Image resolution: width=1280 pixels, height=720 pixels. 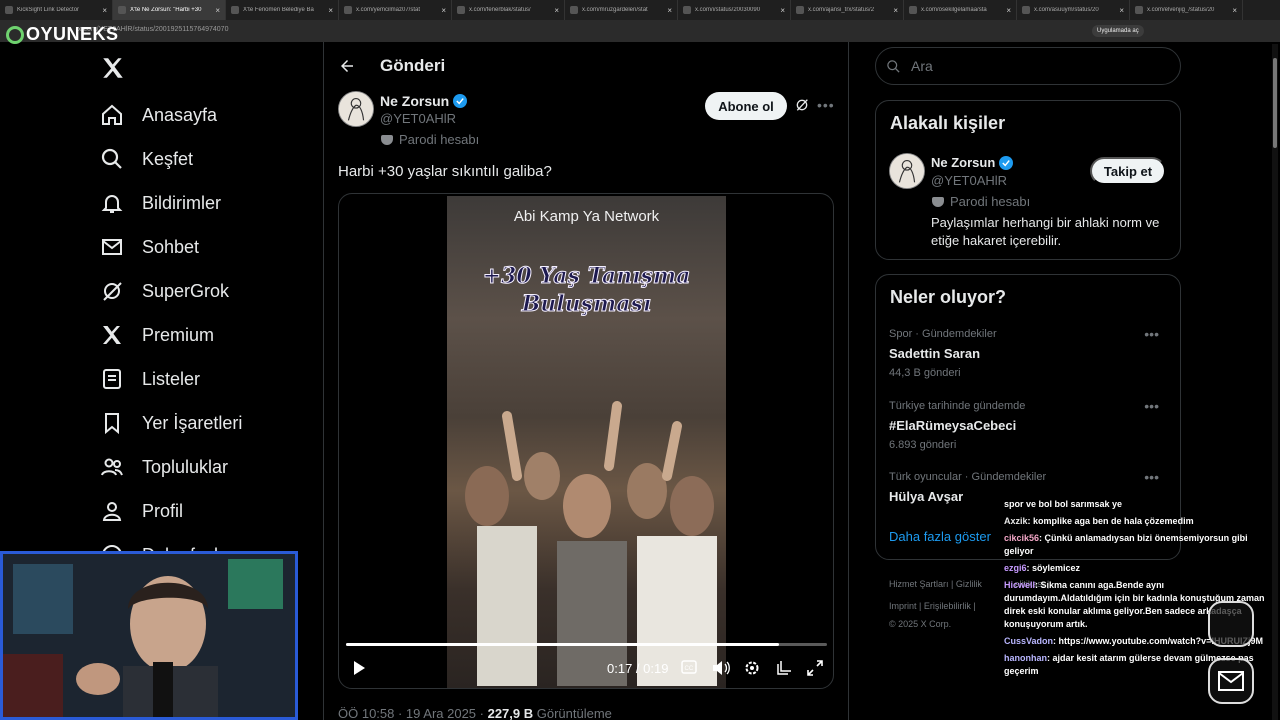 I want to click on mail-icon, so click(x=112, y=247).